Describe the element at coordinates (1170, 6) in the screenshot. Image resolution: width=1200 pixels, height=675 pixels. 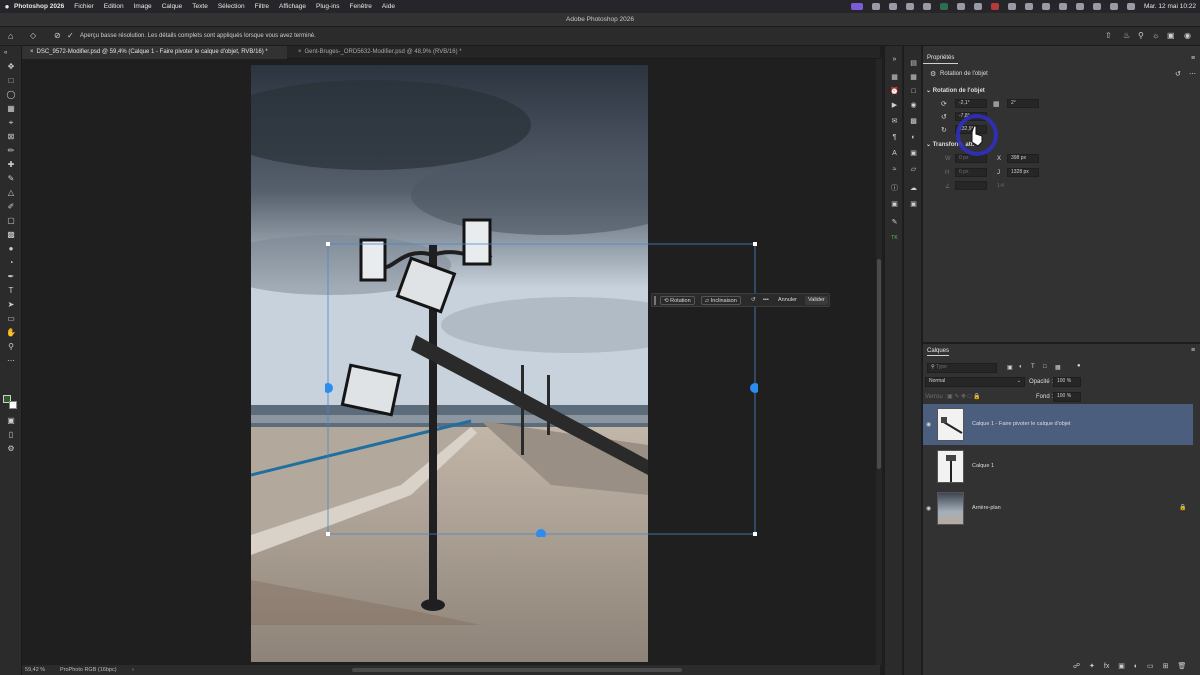
I see `clock: Mar. 12 mai 10:22` at that location.